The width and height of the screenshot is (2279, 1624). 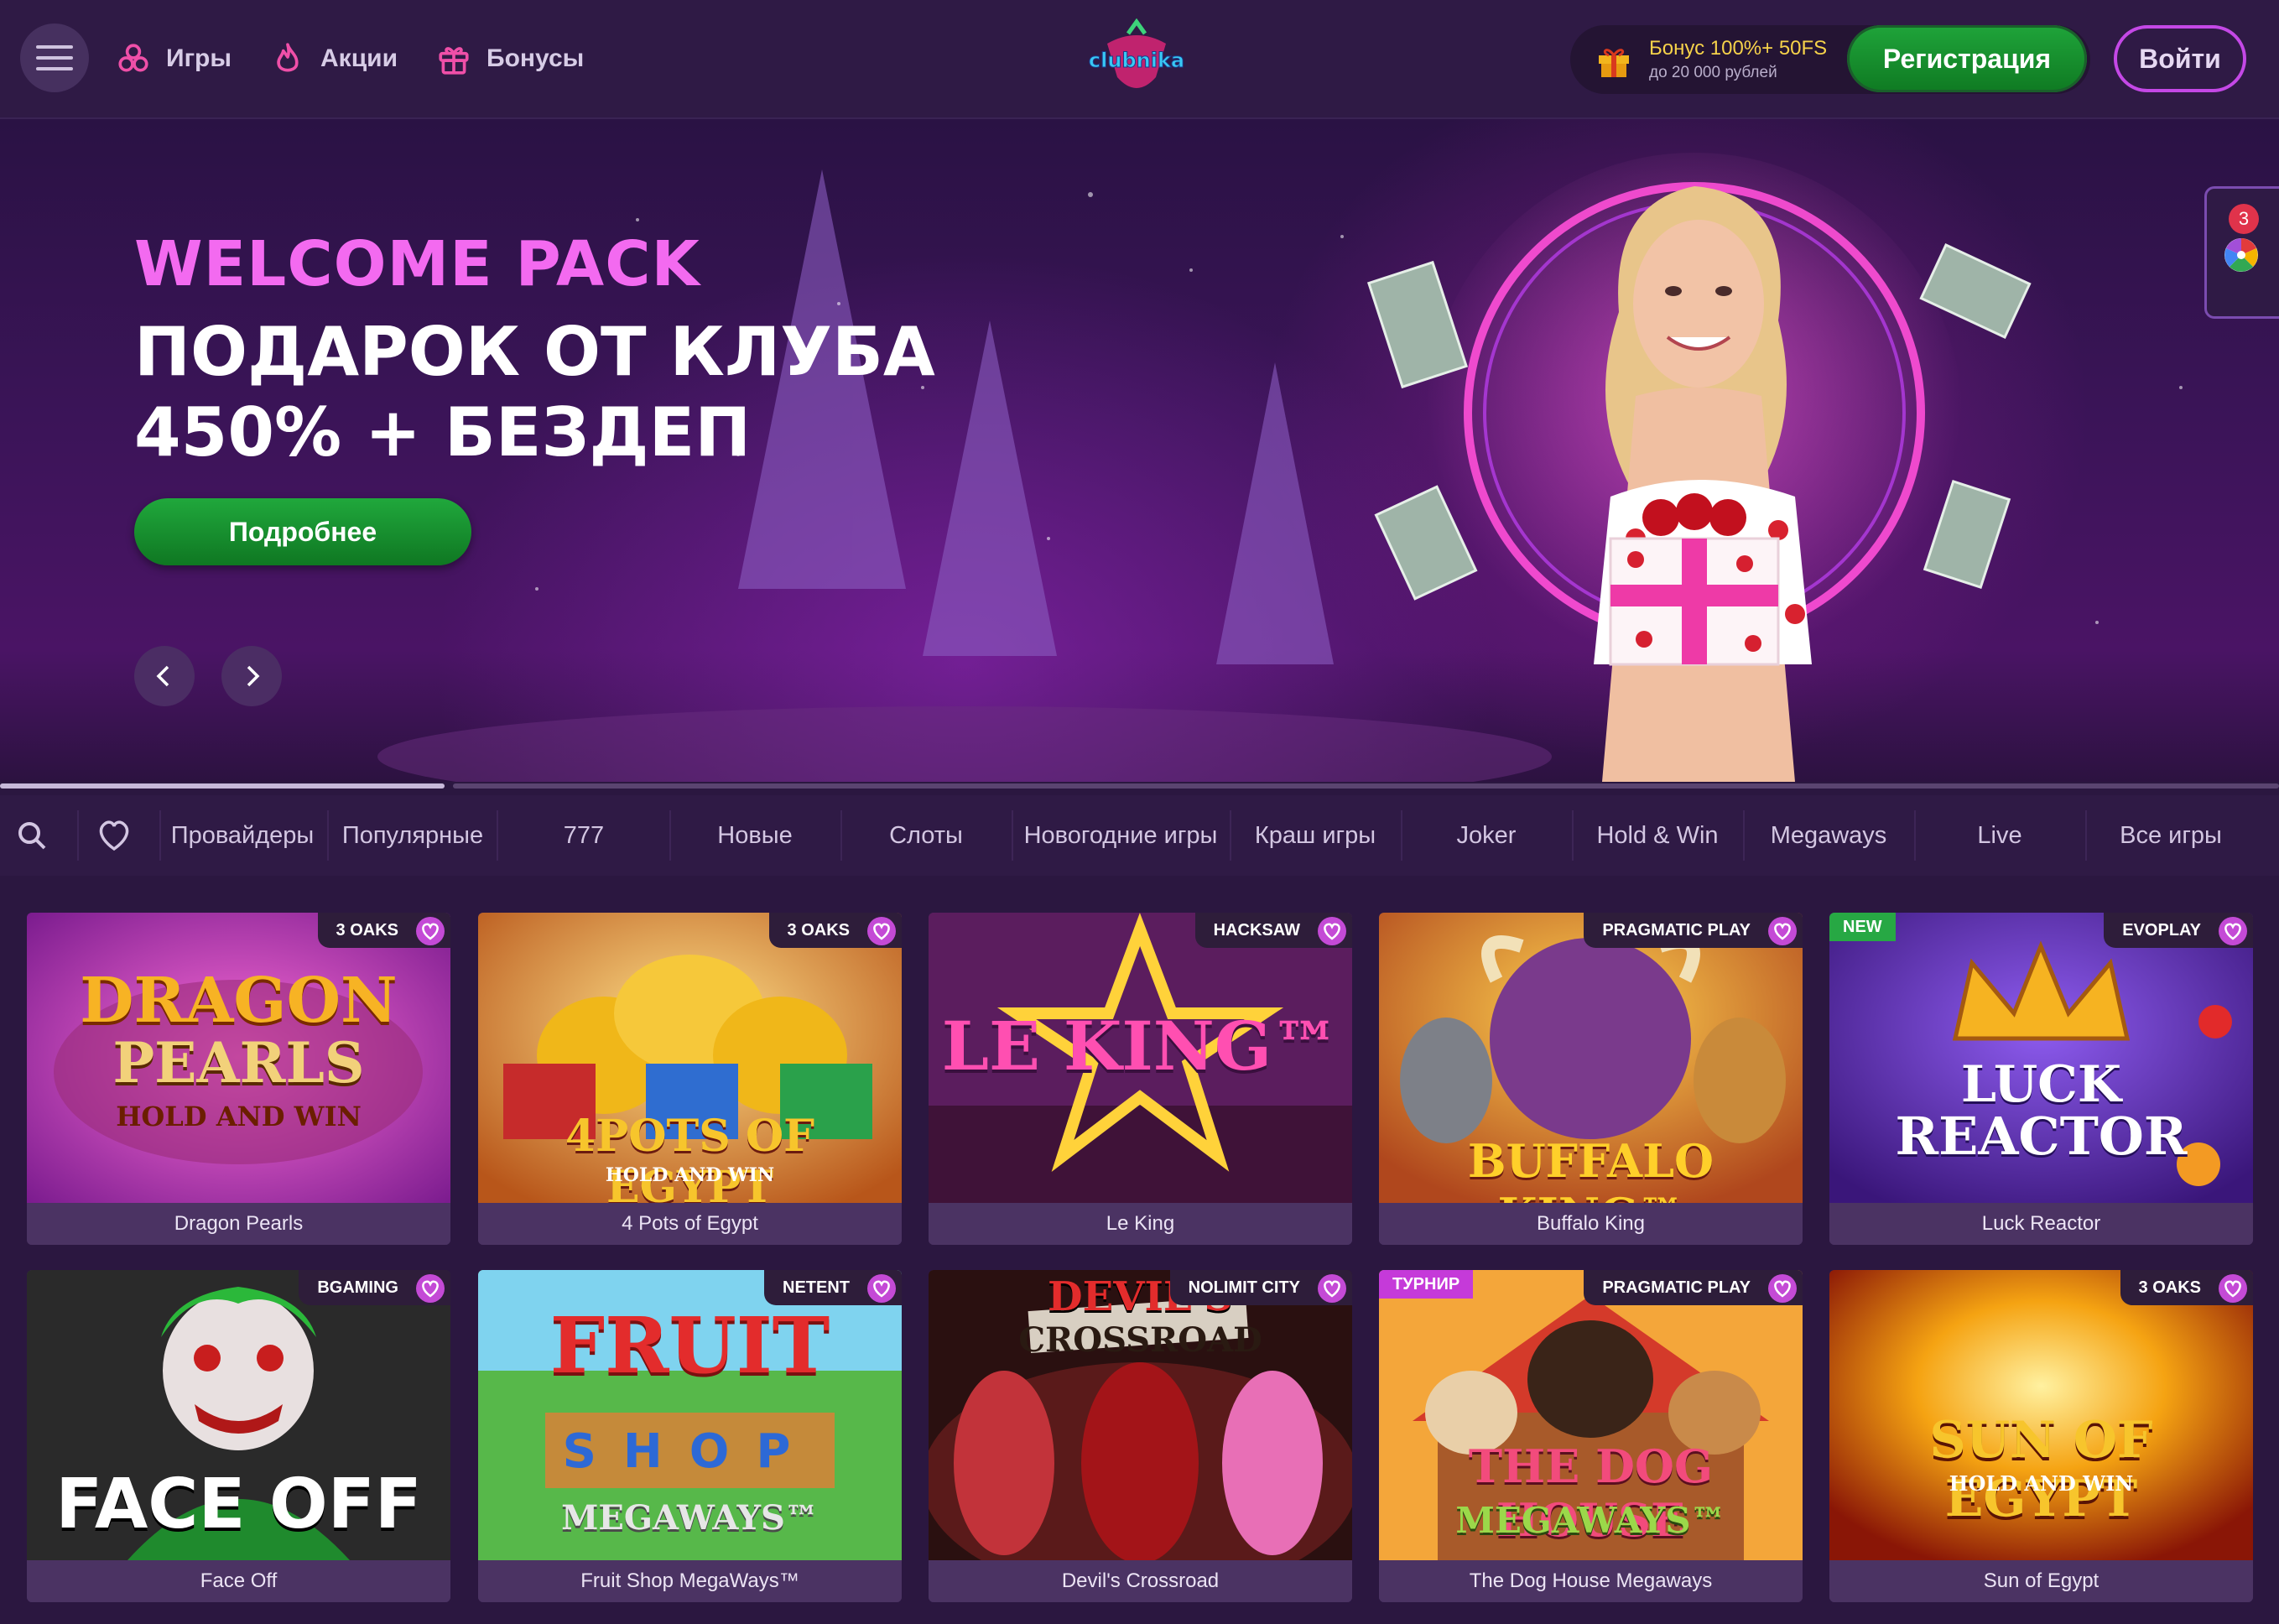 What do you see at coordinates (199, 58) in the screenshot?
I see `nav-games-label: Игры` at bounding box center [199, 58].